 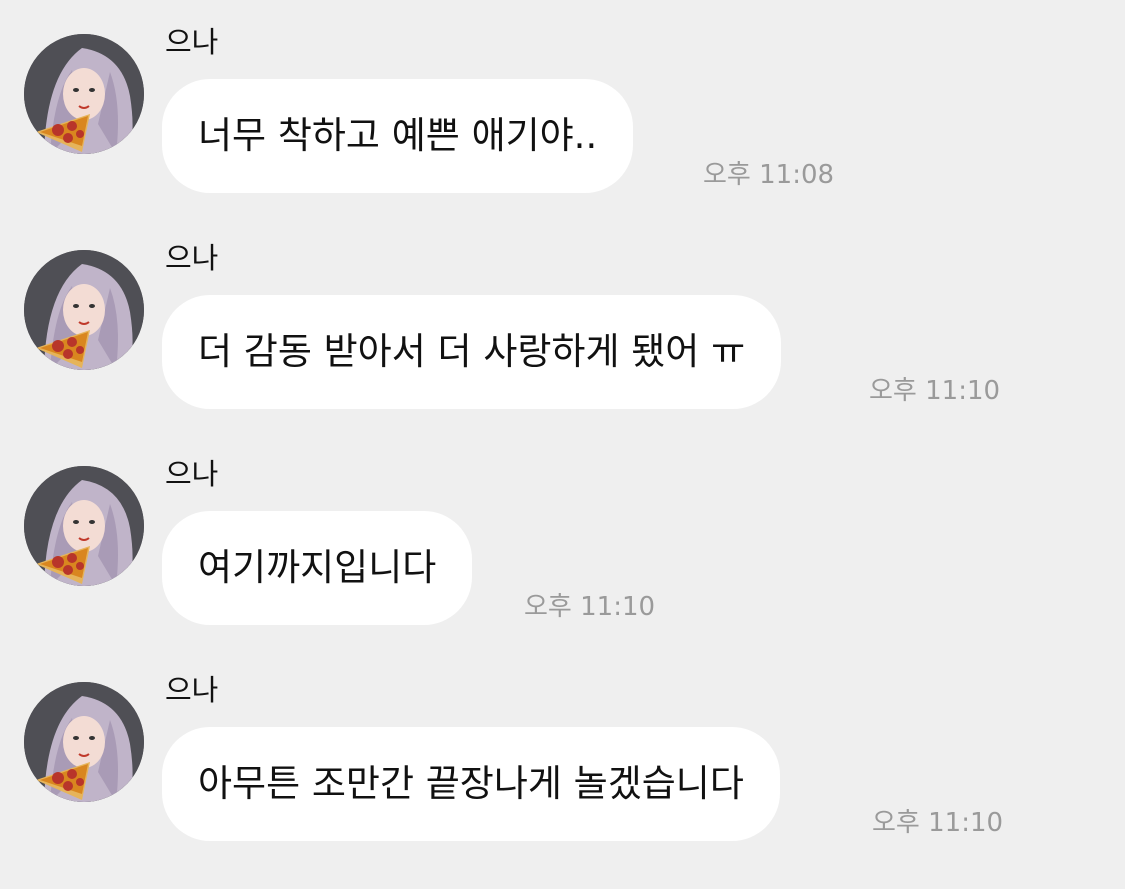 What do you see at coordinates (472, 352) in the screenshot?
I see `message-bubble: 더 감동 받아서 더 사랑하게 됐어 ㅠ` at bounding box center [472, 352].